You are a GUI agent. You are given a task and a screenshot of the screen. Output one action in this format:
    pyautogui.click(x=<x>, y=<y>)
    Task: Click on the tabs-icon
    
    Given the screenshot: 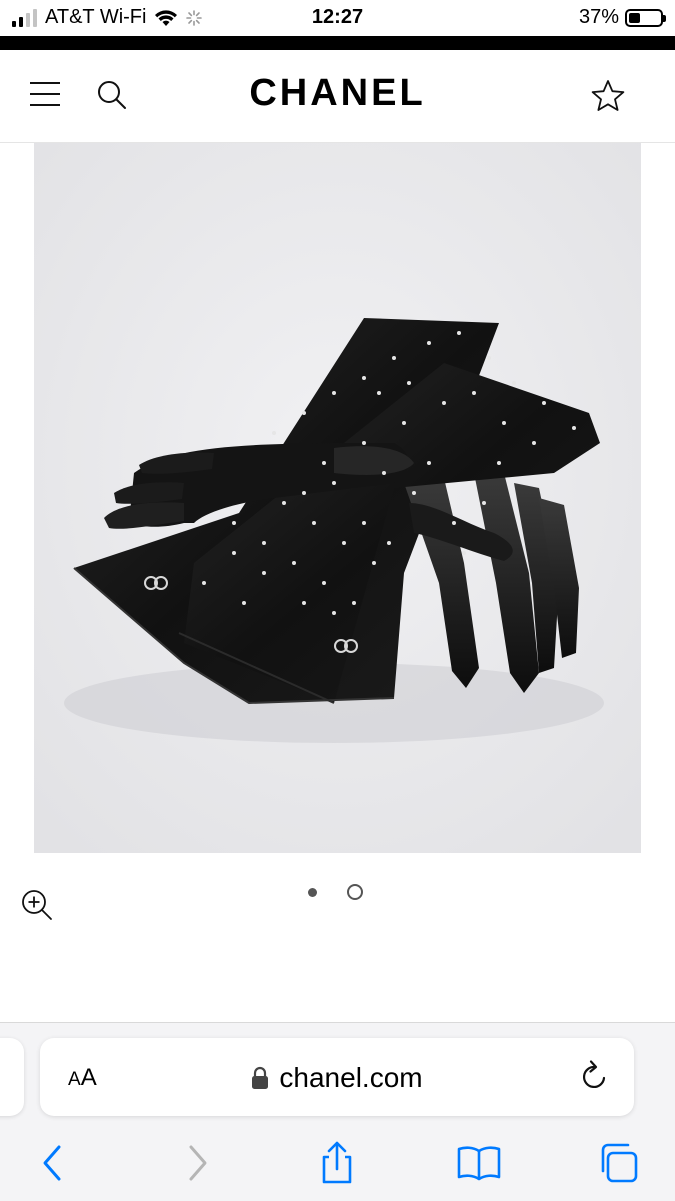 What is the action you would take?
    pyautogui.click(x=620, y=1163)
    